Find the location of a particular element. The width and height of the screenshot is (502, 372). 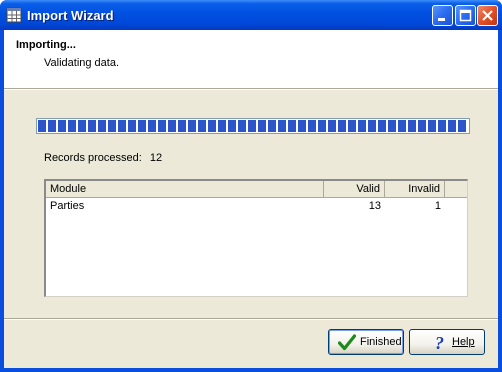

question-icon: ? is located at coordinates (439, 343).